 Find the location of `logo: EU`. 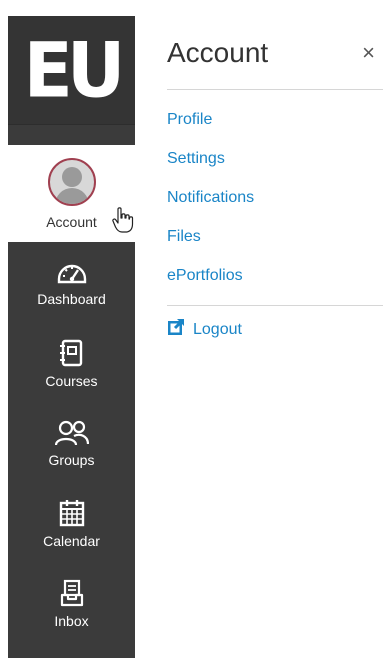

logo: EU is located at coordinates (71, 70).